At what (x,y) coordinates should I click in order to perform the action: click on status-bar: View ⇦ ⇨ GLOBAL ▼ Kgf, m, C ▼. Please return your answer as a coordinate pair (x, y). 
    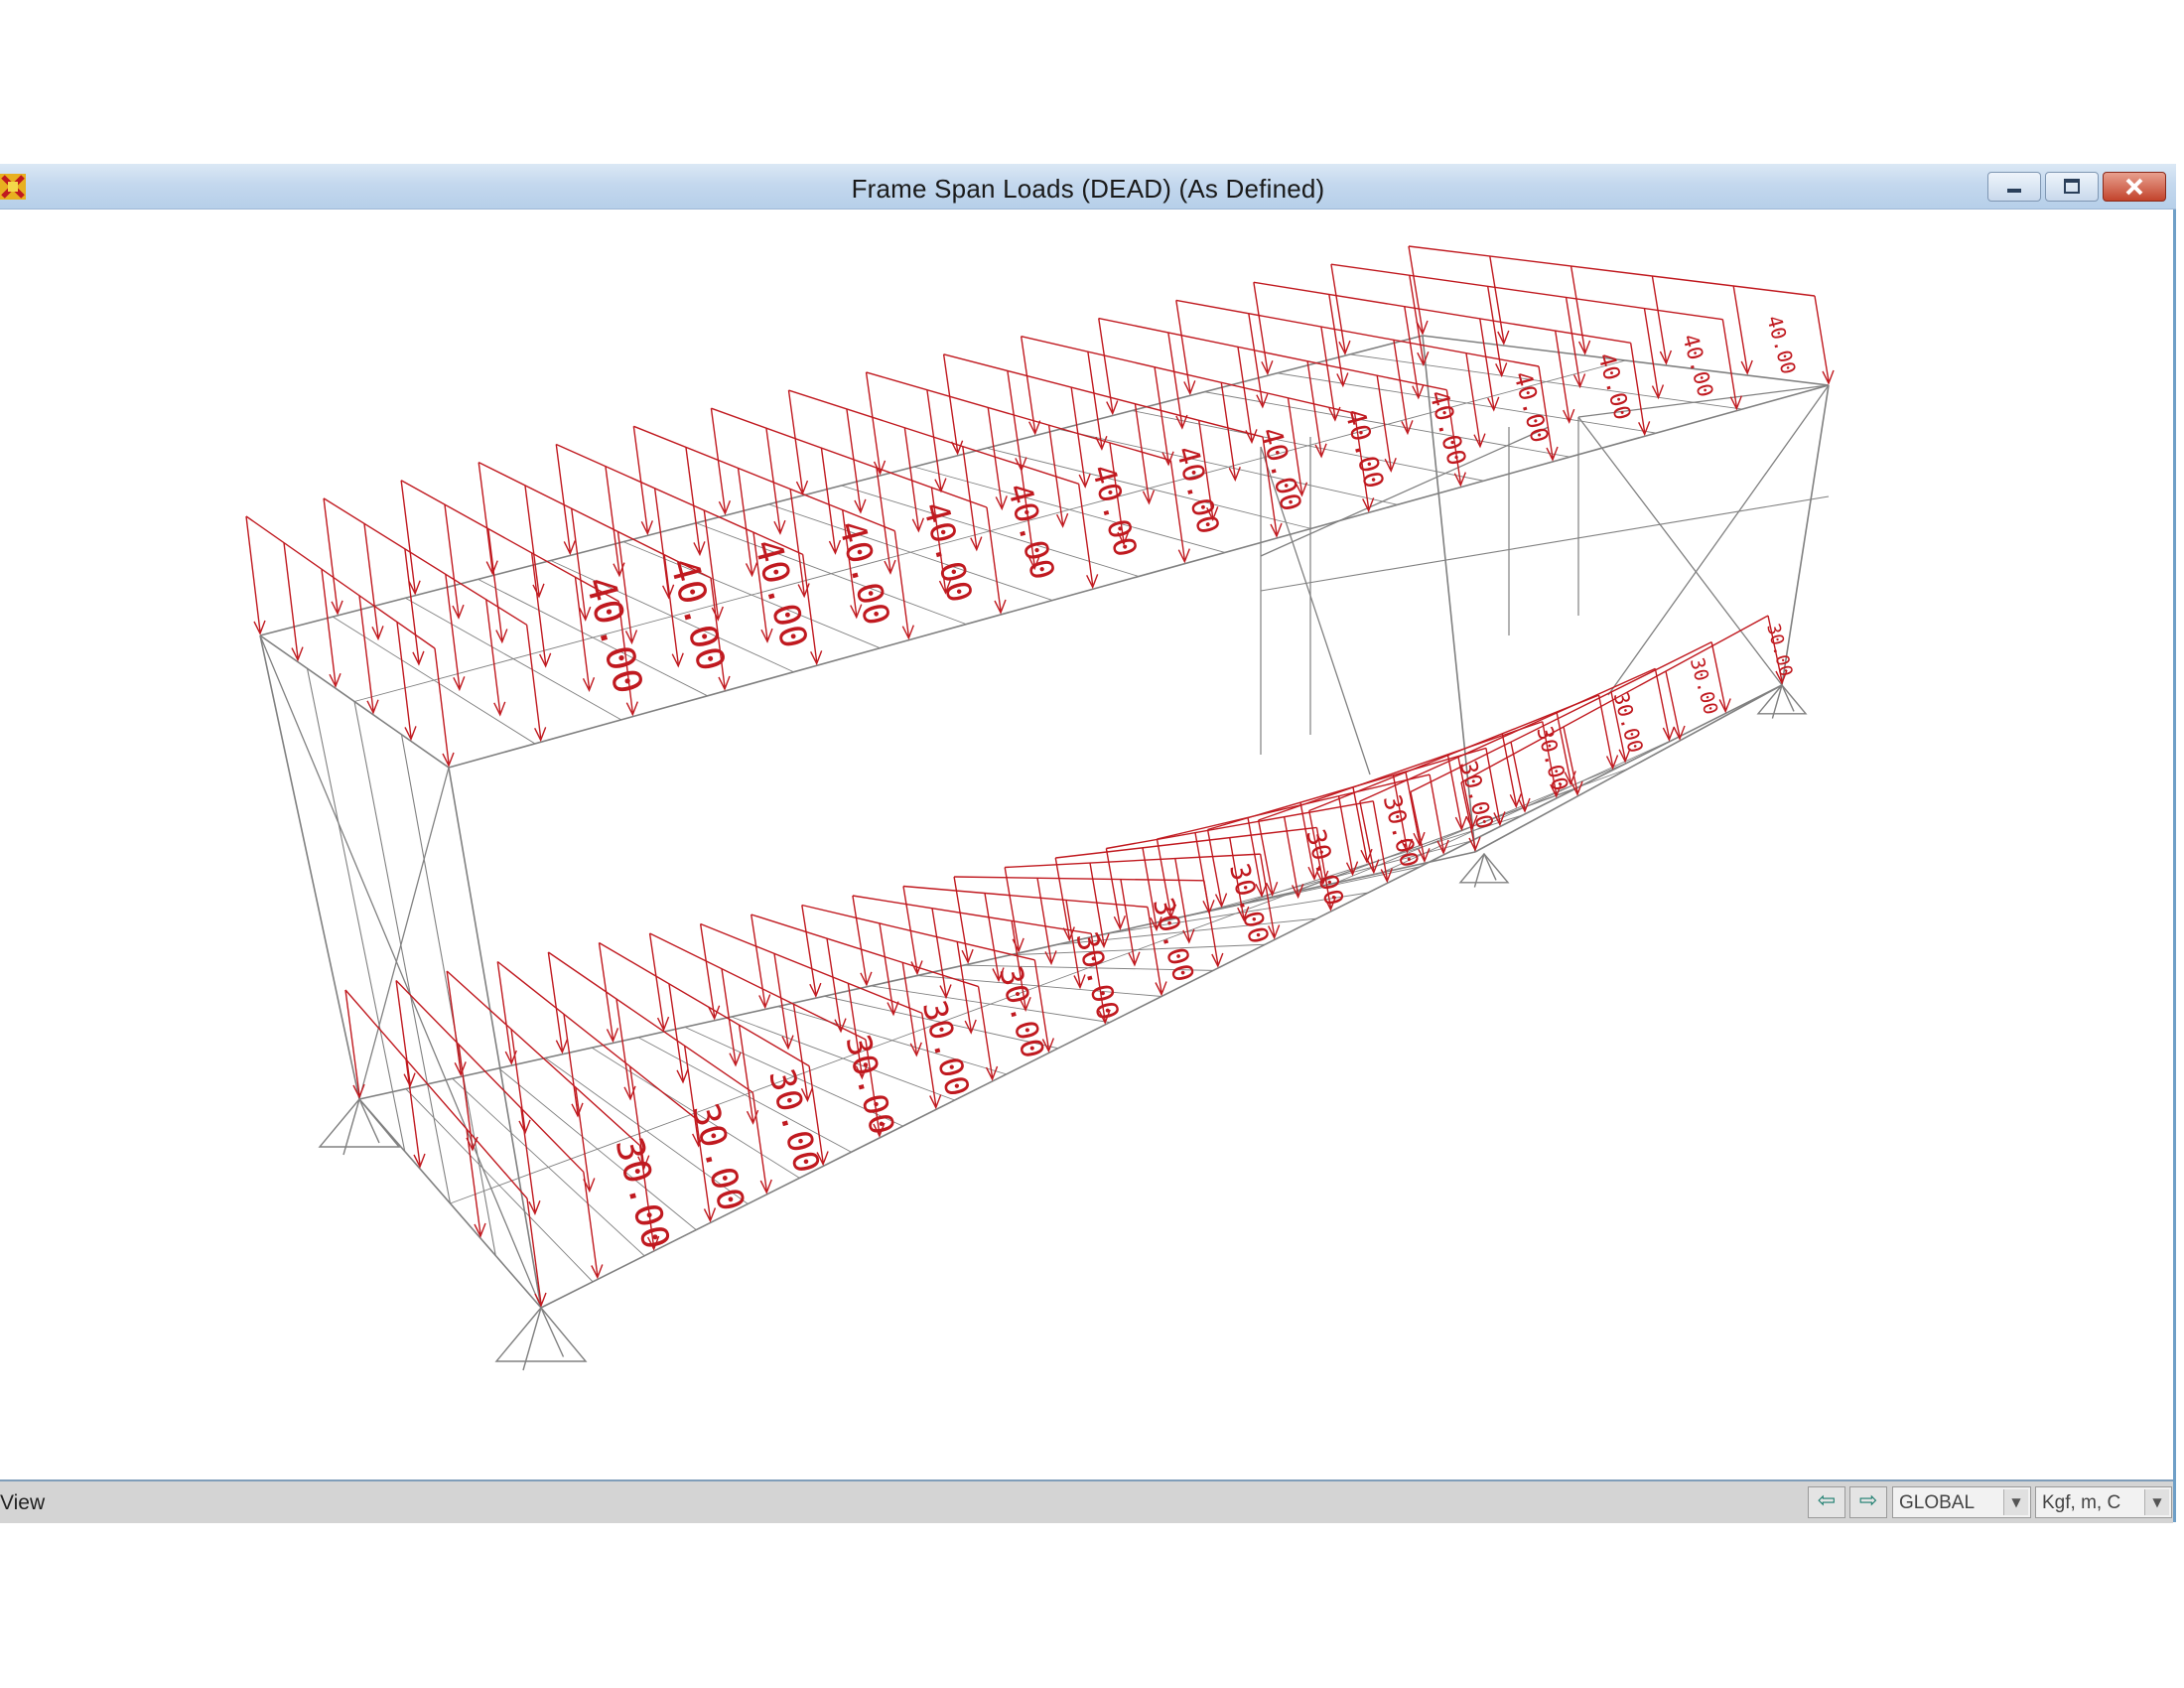
    Looking at the image, I should click on (1086, 1501).